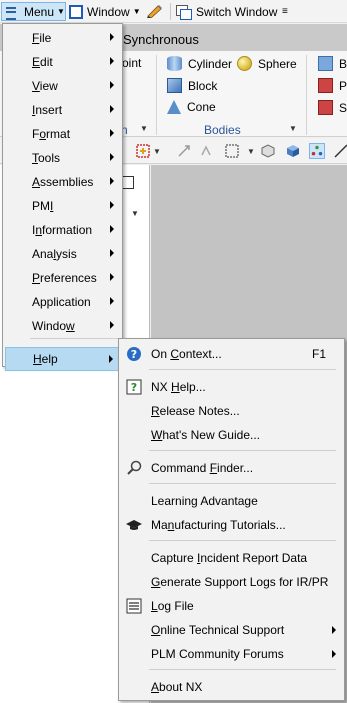  What do you see at coordinates (62, 110) in the screenshot?
I see `menu-item-insert: Insert` at bounding box center [62, 110].